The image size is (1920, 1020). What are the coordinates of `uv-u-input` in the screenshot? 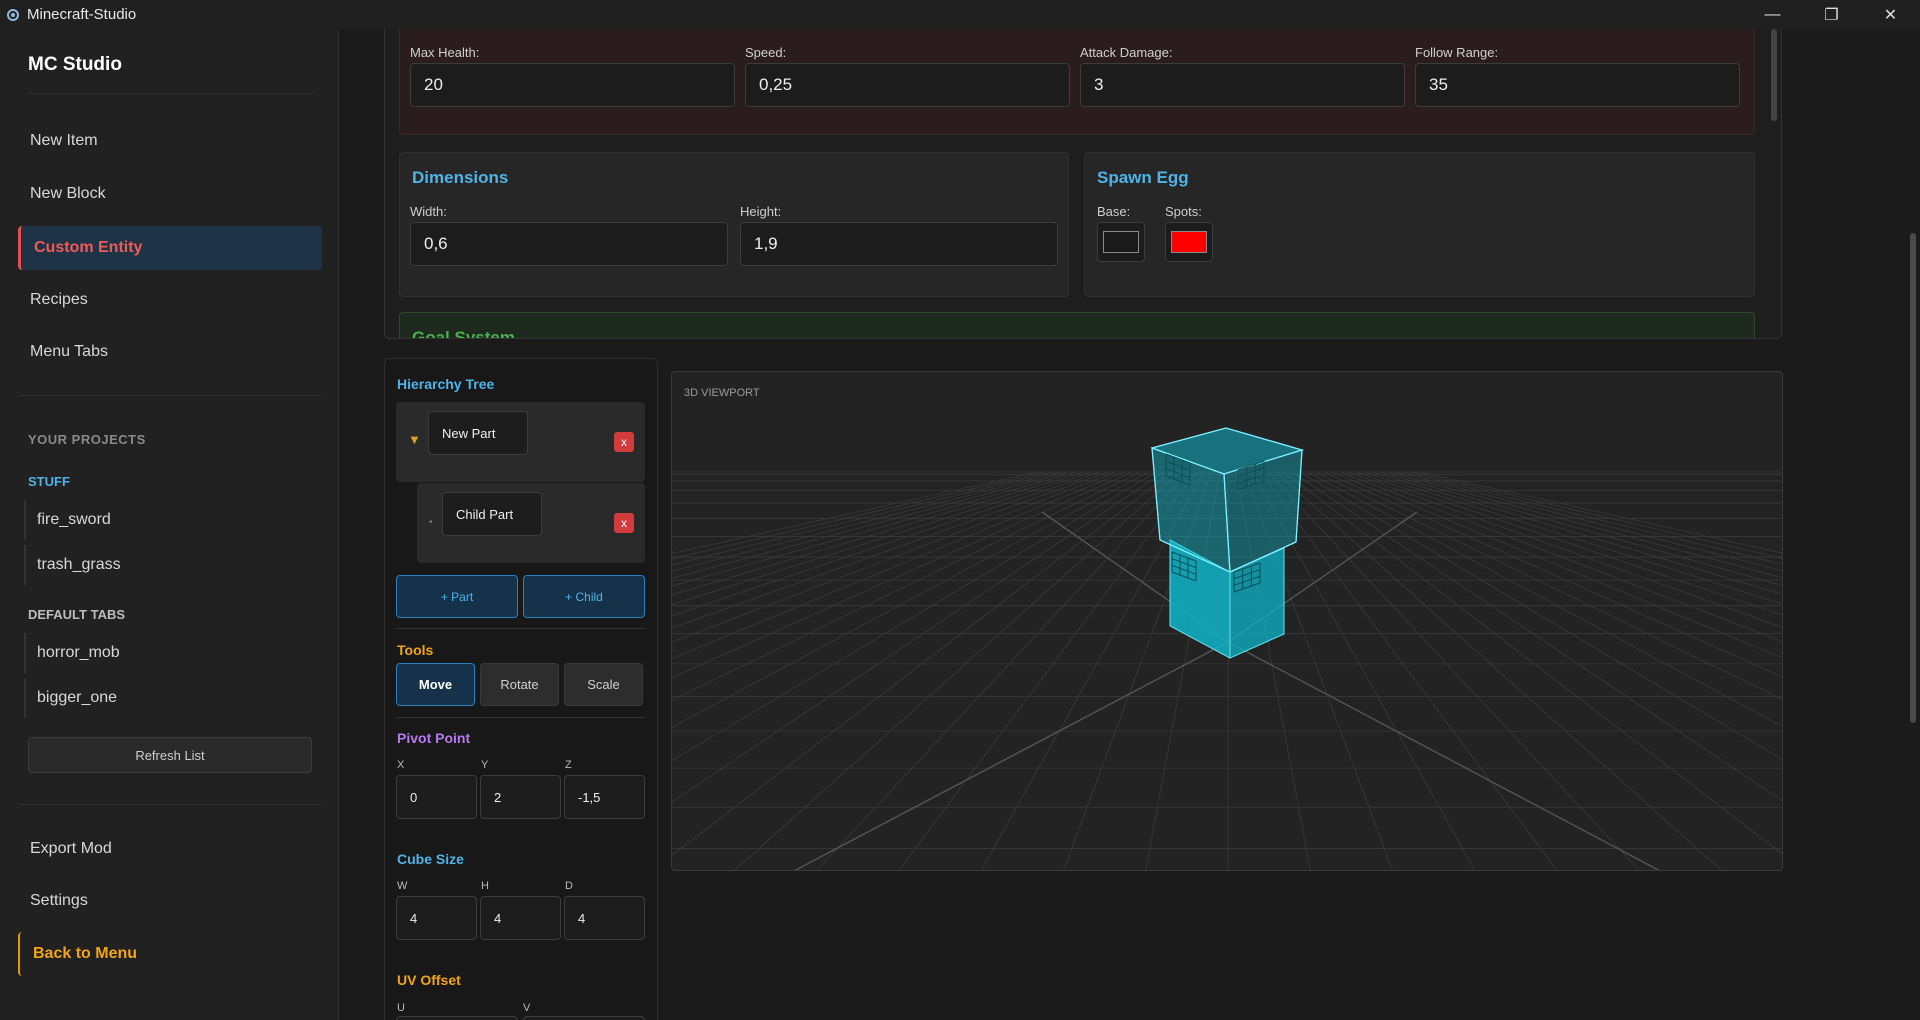 It's located at (457, 1018).